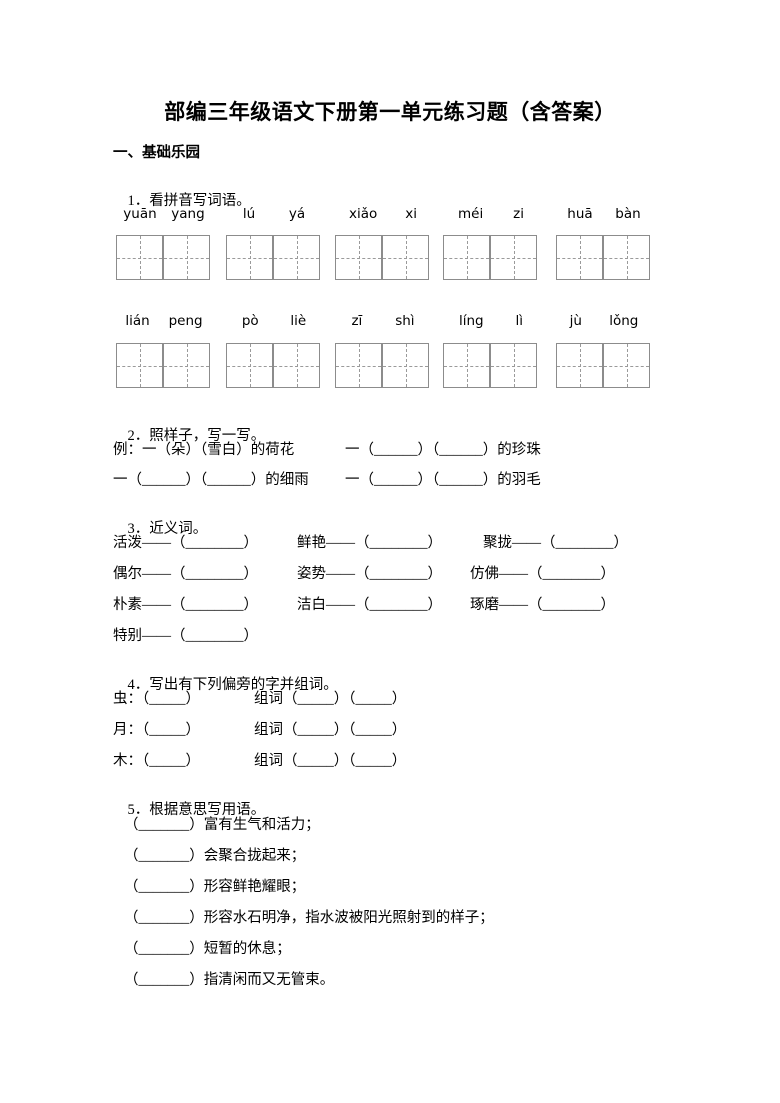  Describe the element at coordinates (542, 572) in the screenshot. I see `synonym-item: 仿佛——（________）` at that location.